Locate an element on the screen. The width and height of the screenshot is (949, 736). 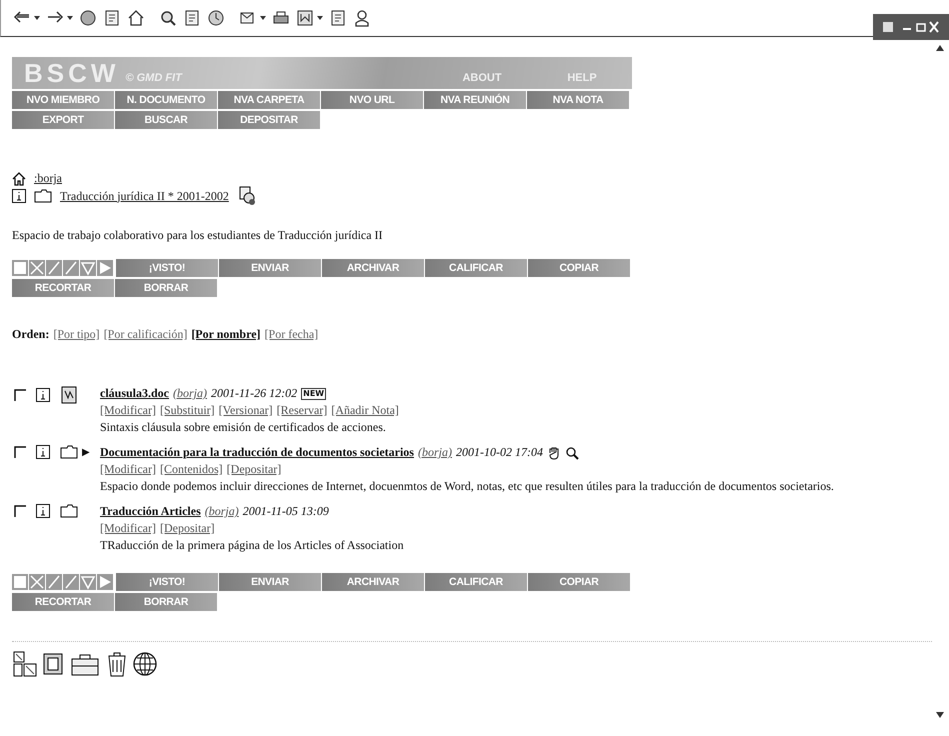
window-controls-icon is located at coordinates (911, 27).